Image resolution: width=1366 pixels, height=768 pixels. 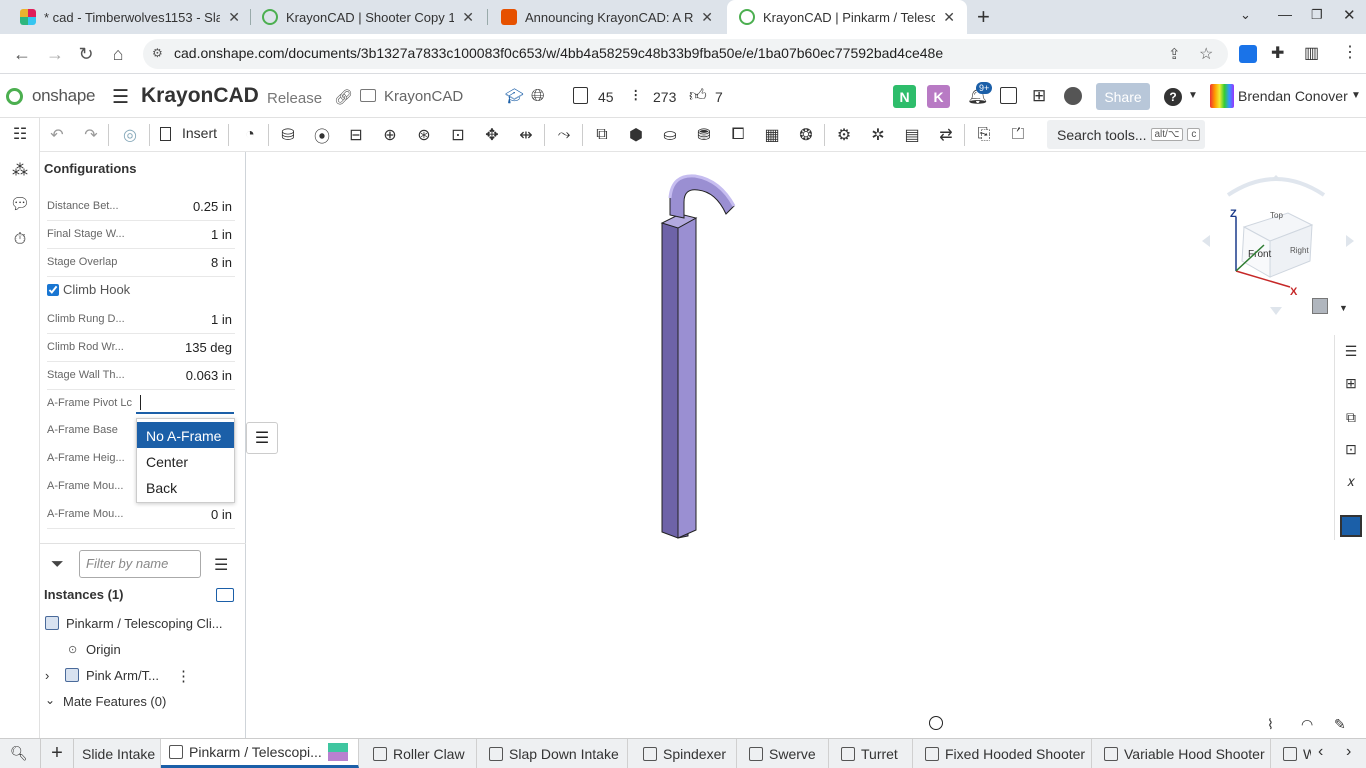 What do you see at coordinates (114, 701) in the screenshot?
I see `mate-features: Mate Features (0)` at bounding box center [114, 701].